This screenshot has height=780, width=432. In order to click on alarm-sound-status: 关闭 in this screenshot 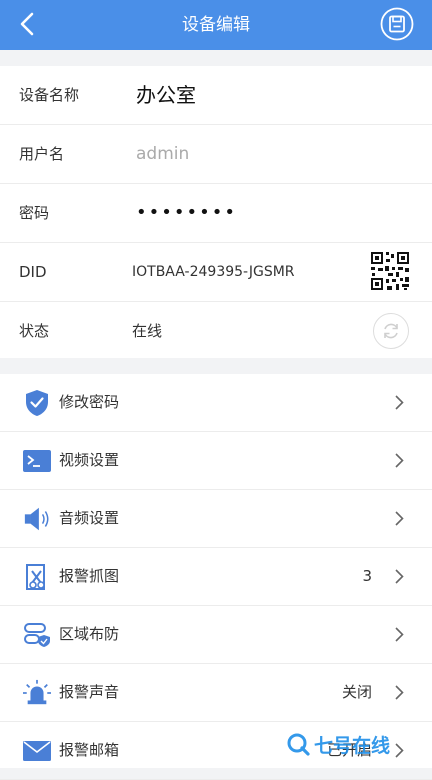, I will do `click(356, 692)`.